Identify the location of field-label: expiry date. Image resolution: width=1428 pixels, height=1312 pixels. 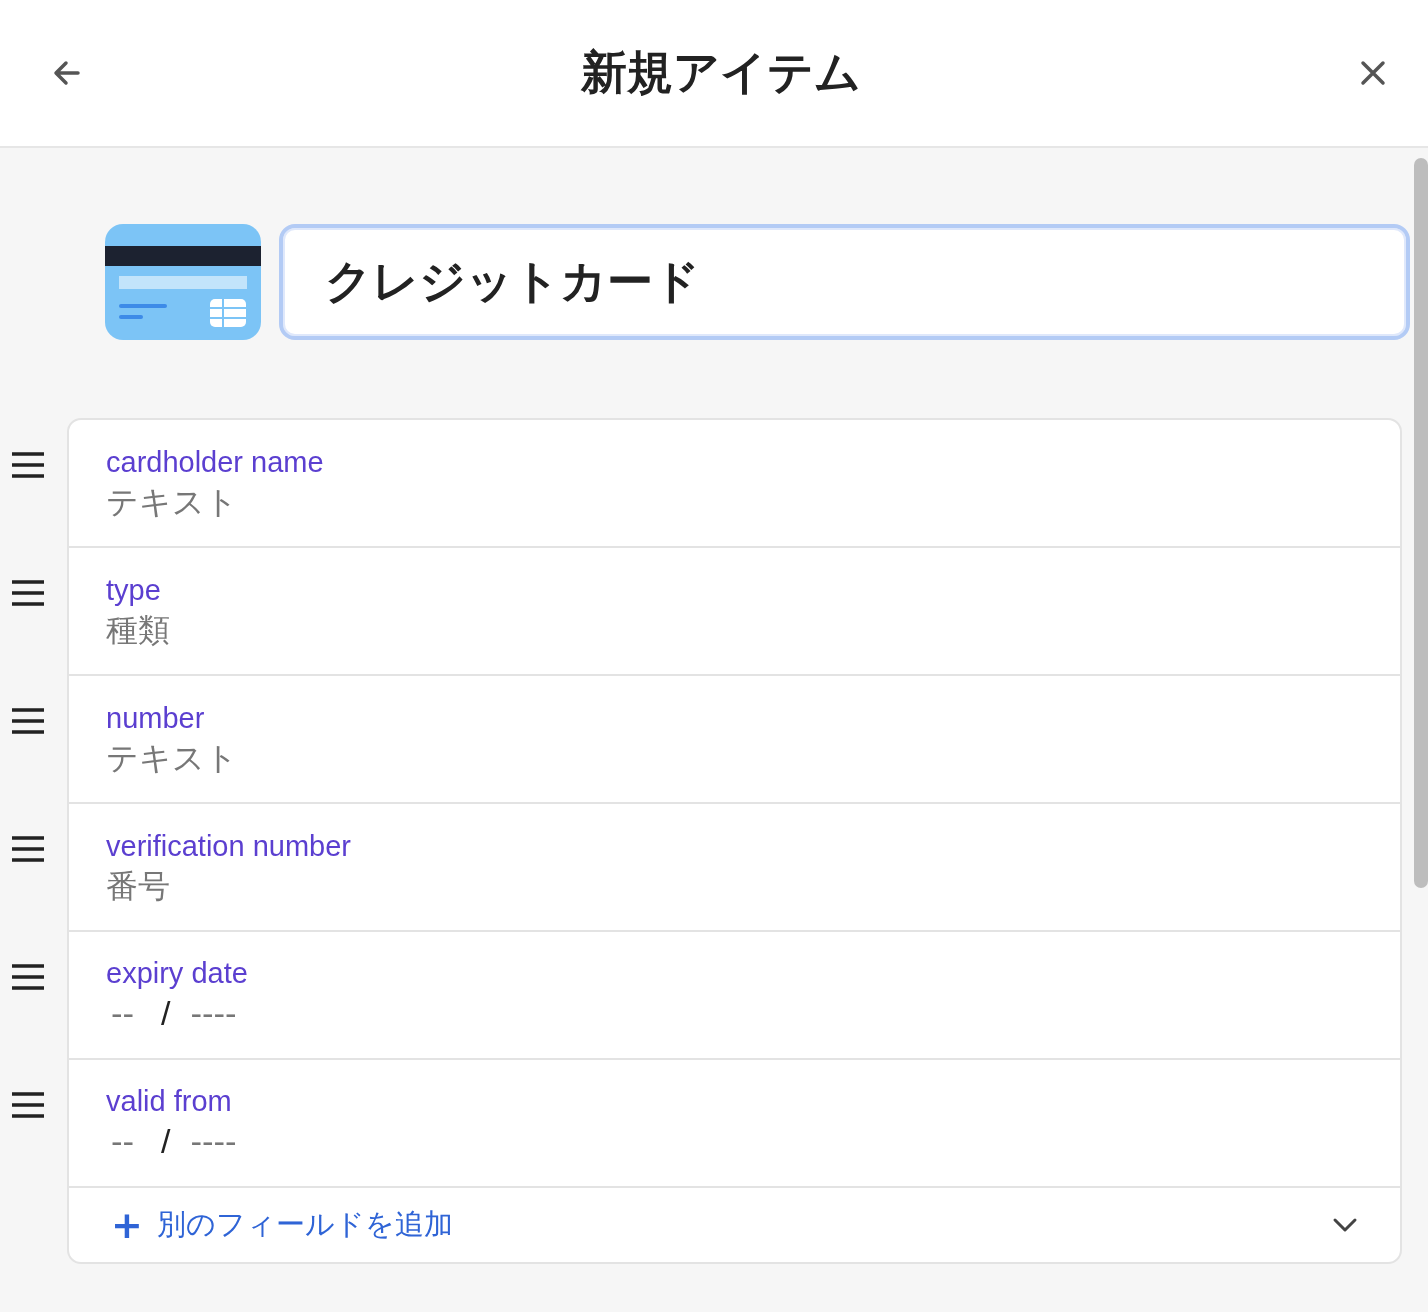
(177, 973).